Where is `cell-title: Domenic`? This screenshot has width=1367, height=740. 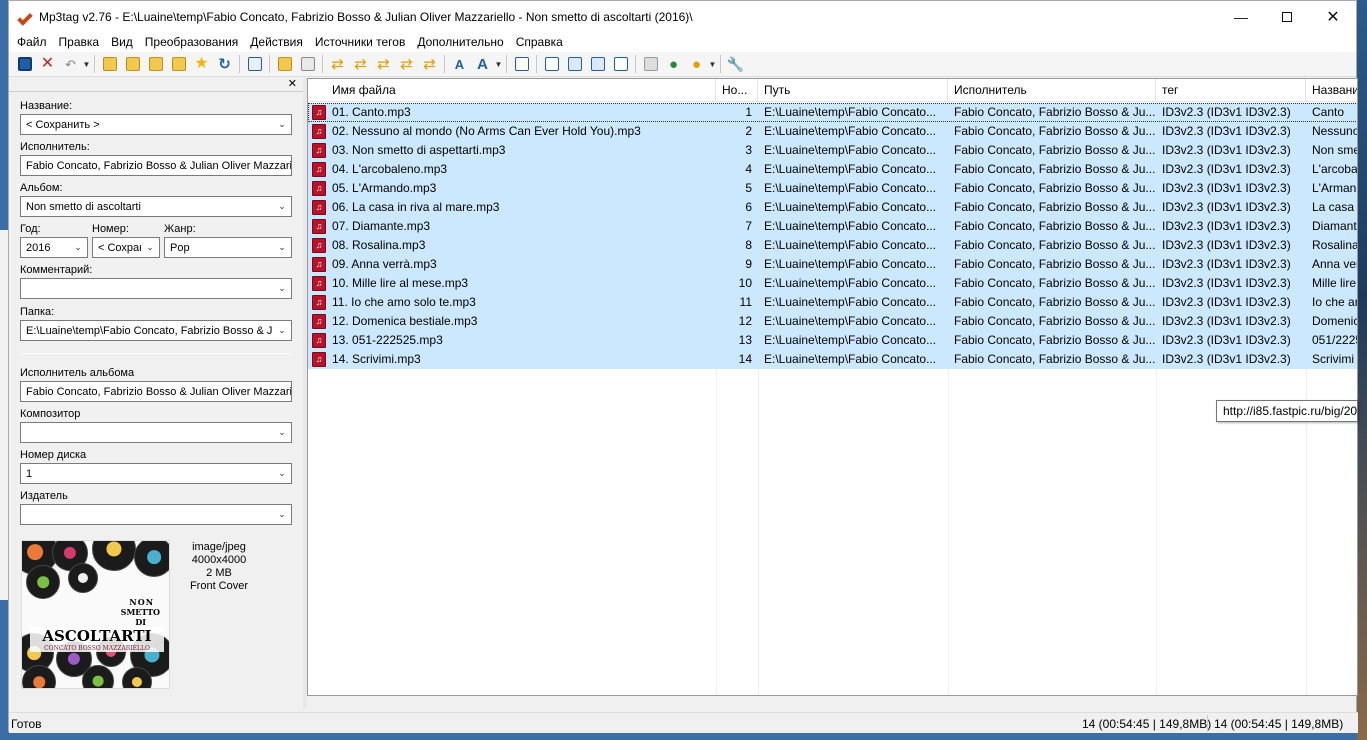 cell-title: Domenic is located at coordinates (1335, 321).